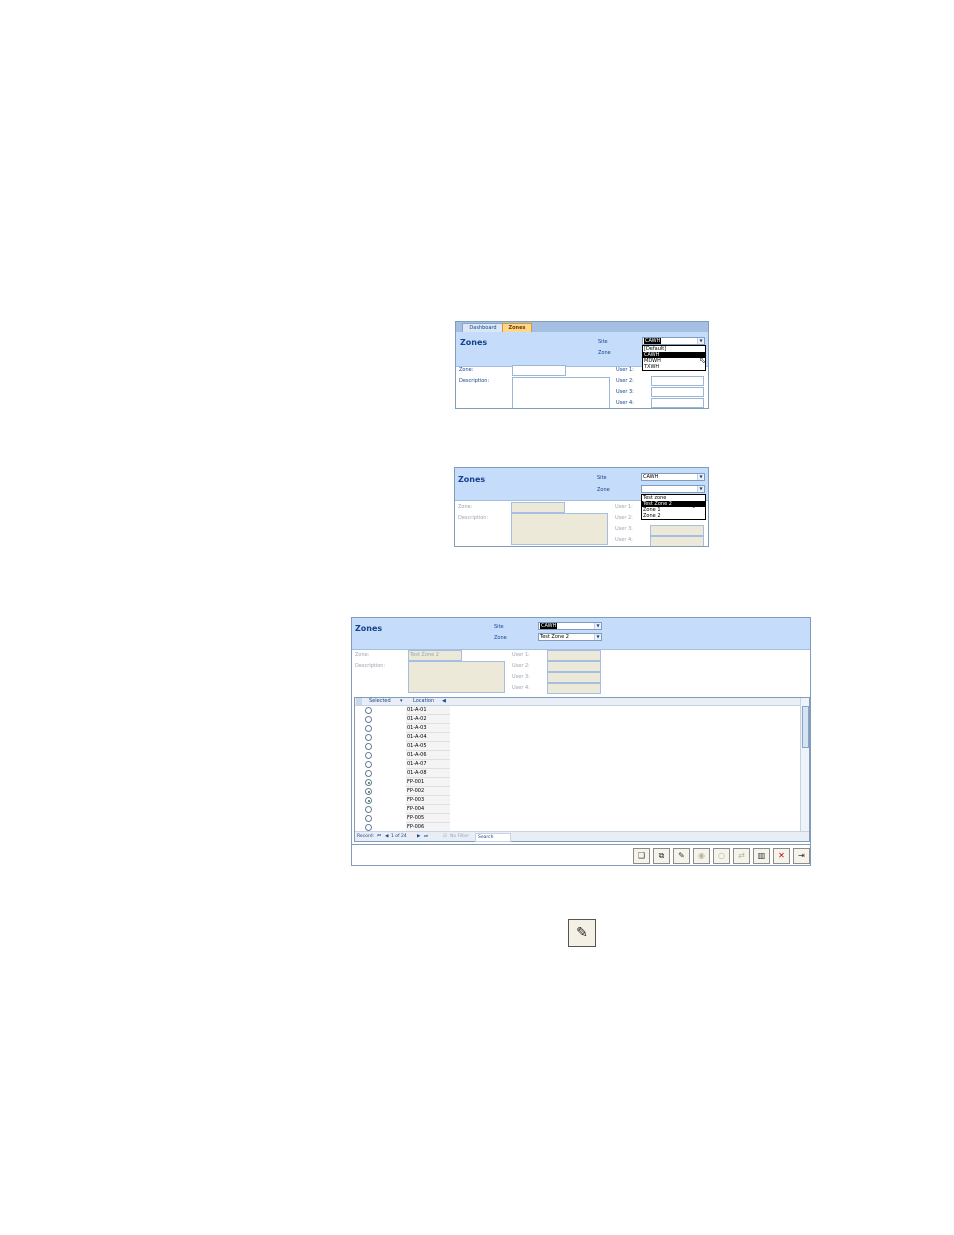 This screenshot has width=954, height=1235. I want to click on select-all-icon: ◉, so click(701, 856).